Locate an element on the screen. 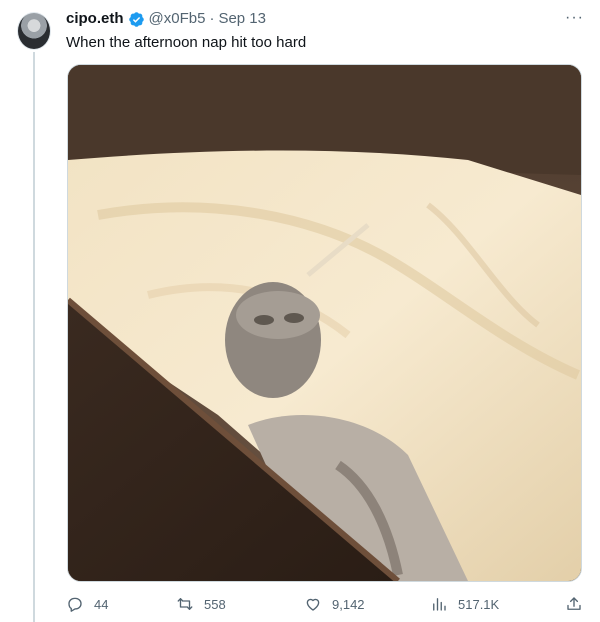 Image resolution: width=600 pixels, height=622 pixels. views-button: 517.1K is located at coordinates (464, 604).